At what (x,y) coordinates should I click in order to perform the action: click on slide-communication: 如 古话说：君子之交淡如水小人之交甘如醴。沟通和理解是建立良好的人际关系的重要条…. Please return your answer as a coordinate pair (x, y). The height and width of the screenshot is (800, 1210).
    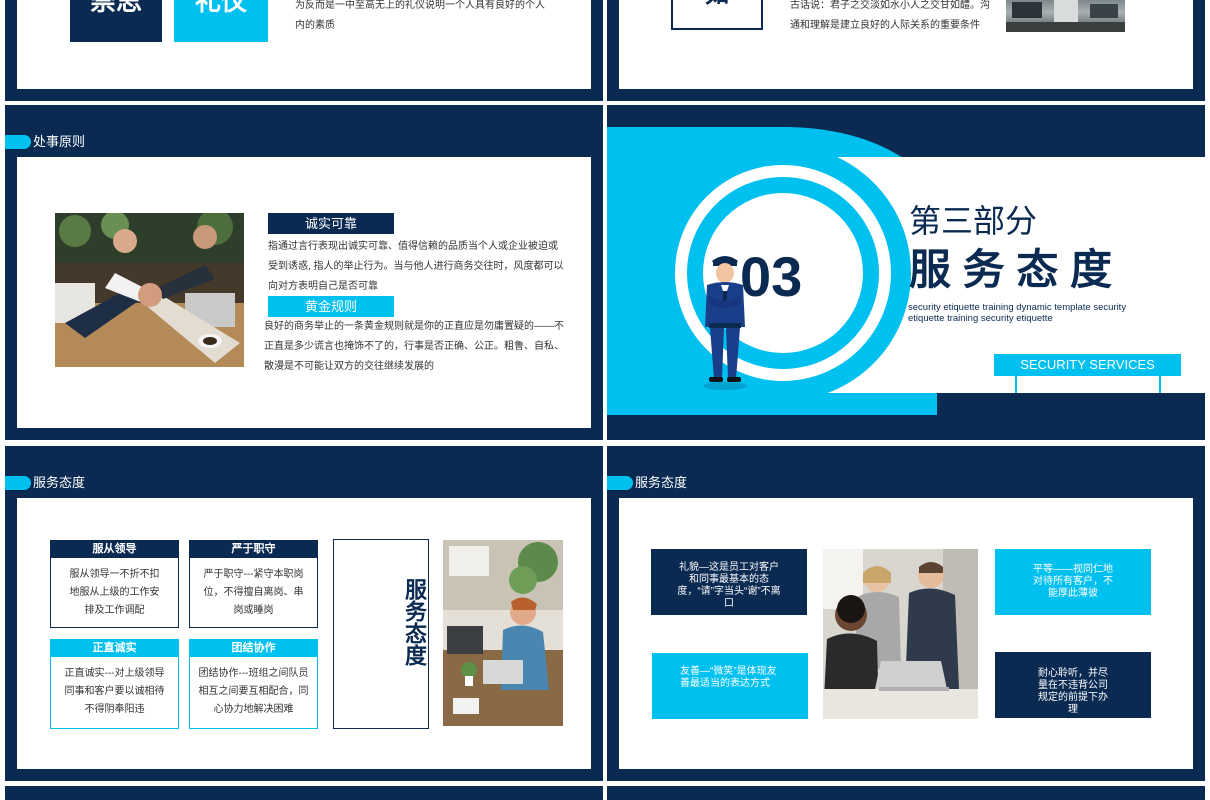
    Looking at the image, I should click on (906, 50).